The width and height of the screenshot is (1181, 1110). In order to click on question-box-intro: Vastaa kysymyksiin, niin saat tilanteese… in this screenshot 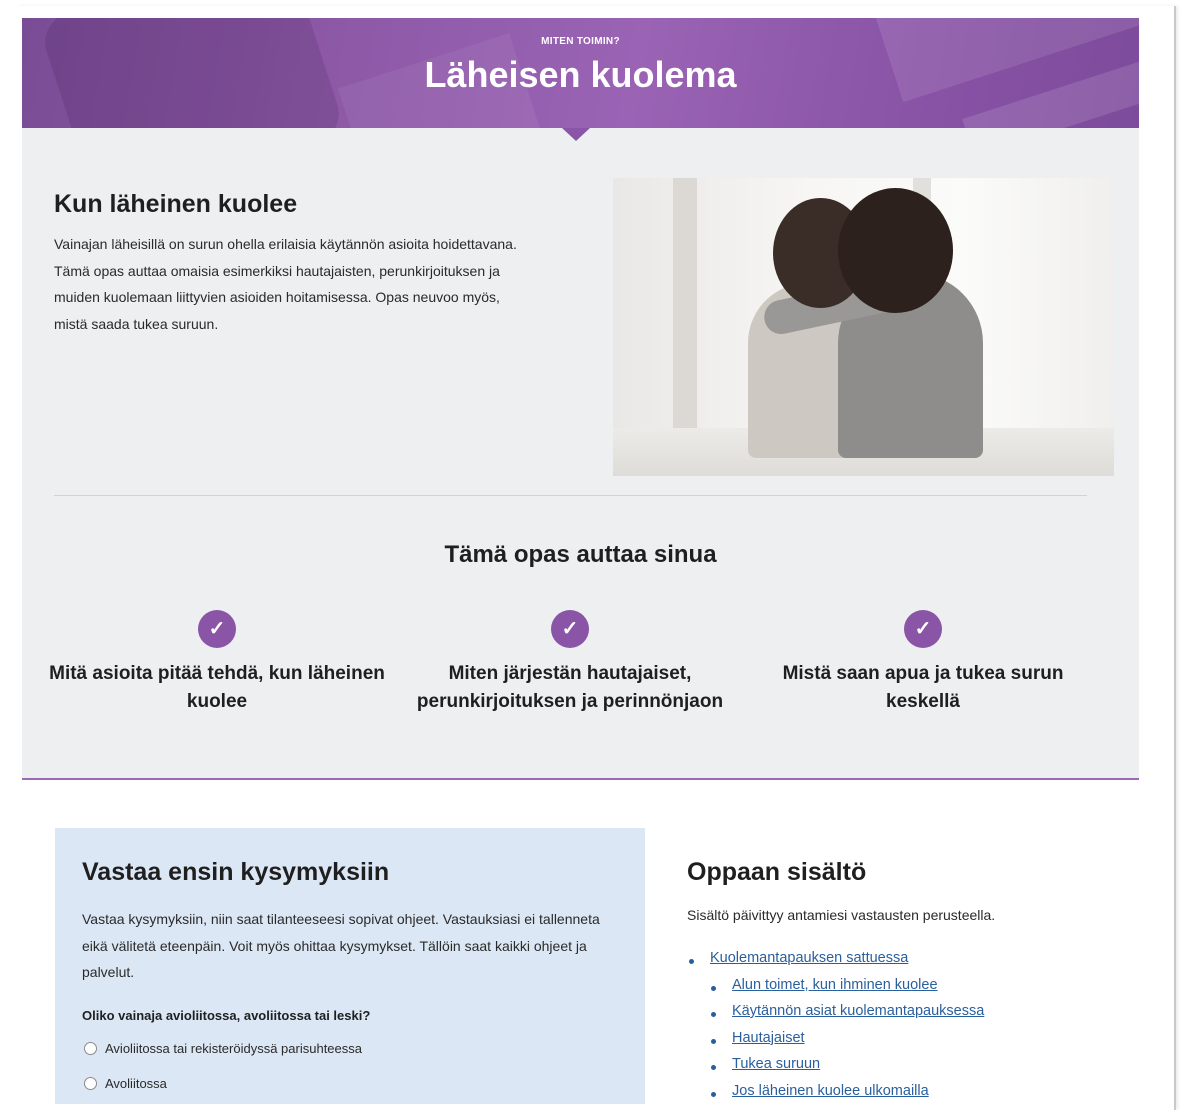, I will do `click(341, 945)`.